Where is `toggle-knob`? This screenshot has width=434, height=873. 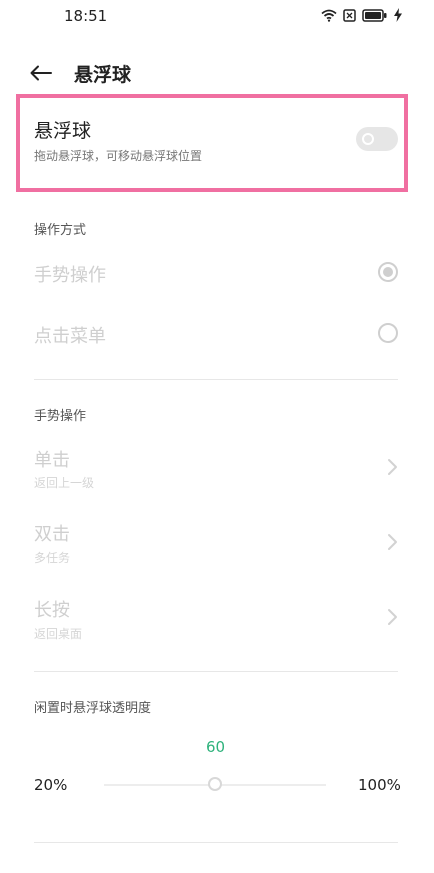 toggle-knob is located at coordinates (368, 139).